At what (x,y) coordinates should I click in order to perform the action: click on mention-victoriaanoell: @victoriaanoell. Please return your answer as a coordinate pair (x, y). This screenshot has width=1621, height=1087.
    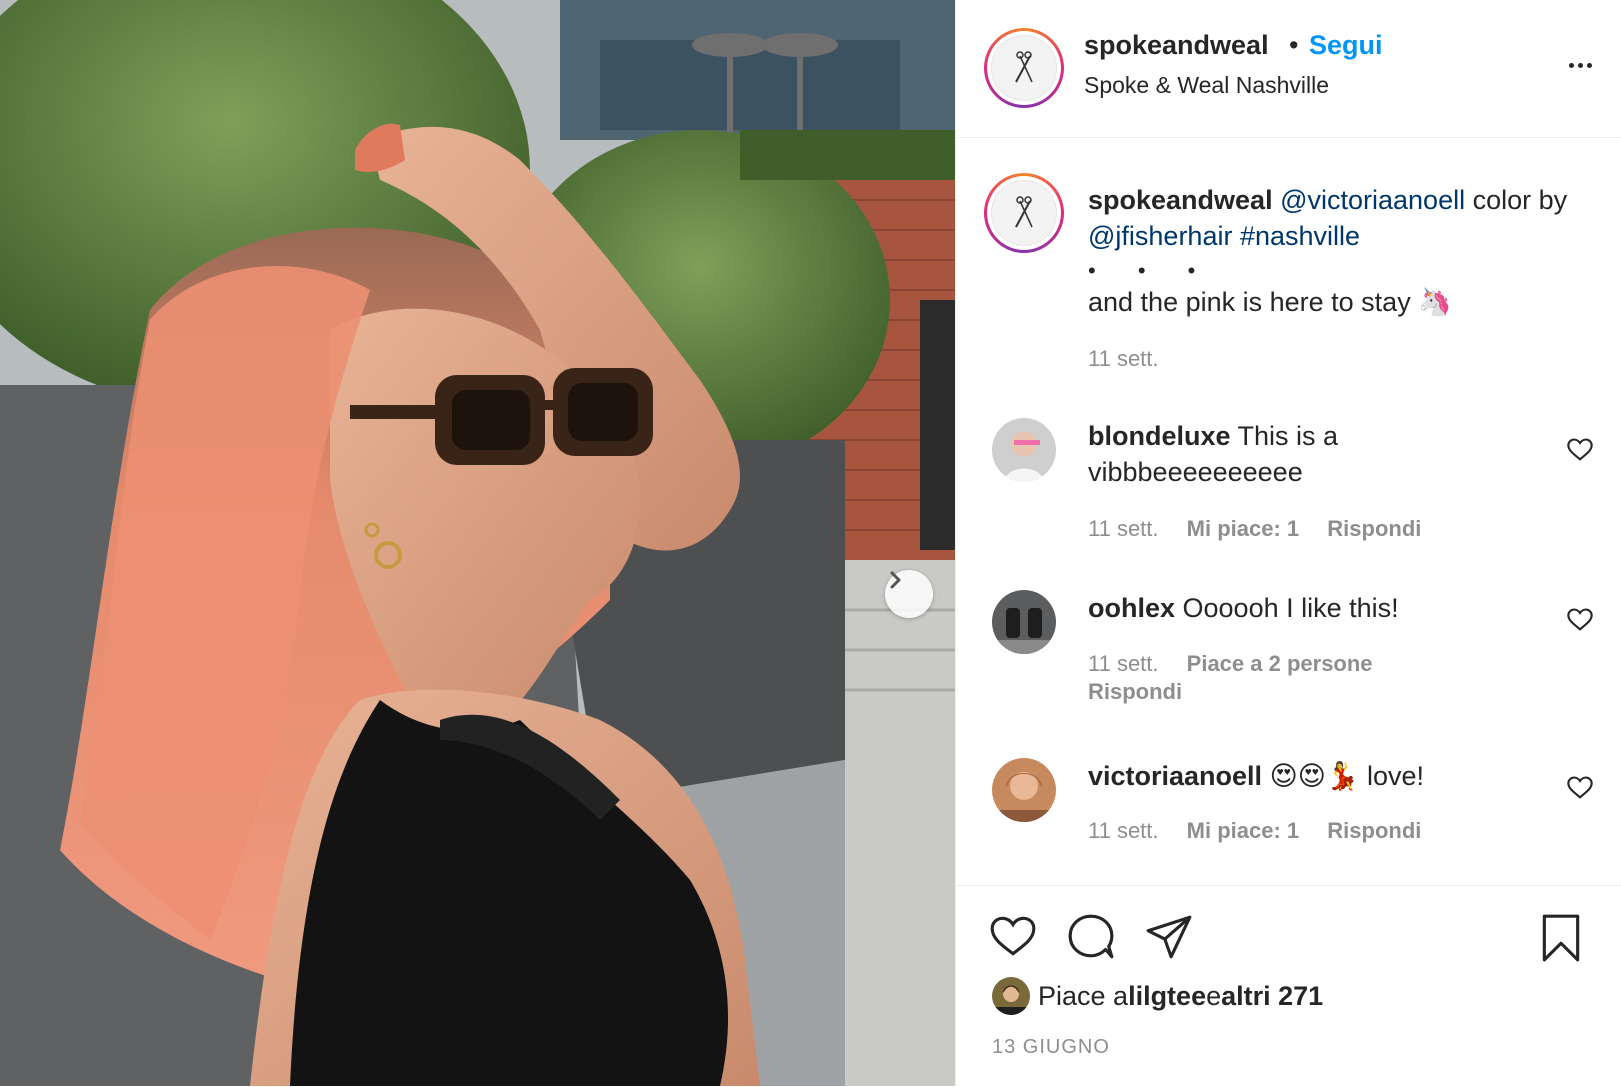
    Looking at the image, I should click on (1372, 200).